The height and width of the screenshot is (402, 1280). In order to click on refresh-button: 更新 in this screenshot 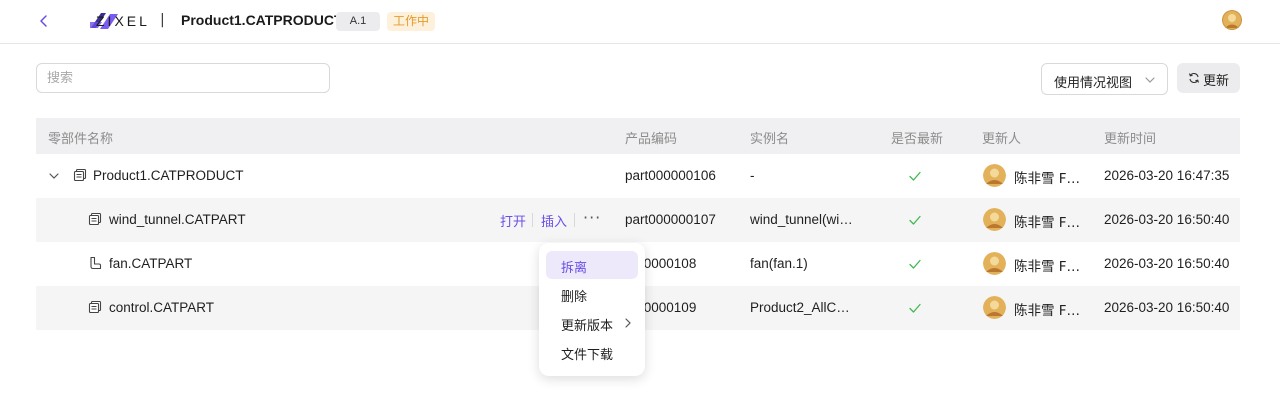, I will do `click(1208, 78)`.